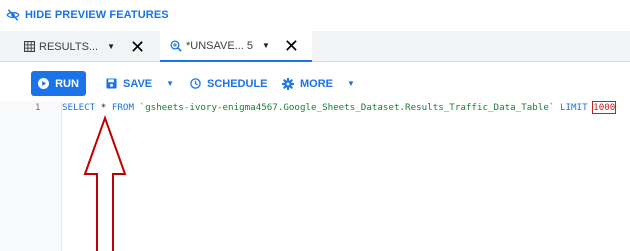 The image size is (630, 251). Describe the element at coordinates (288, 83) in the screenshot. I see `gear-icon` at that location.